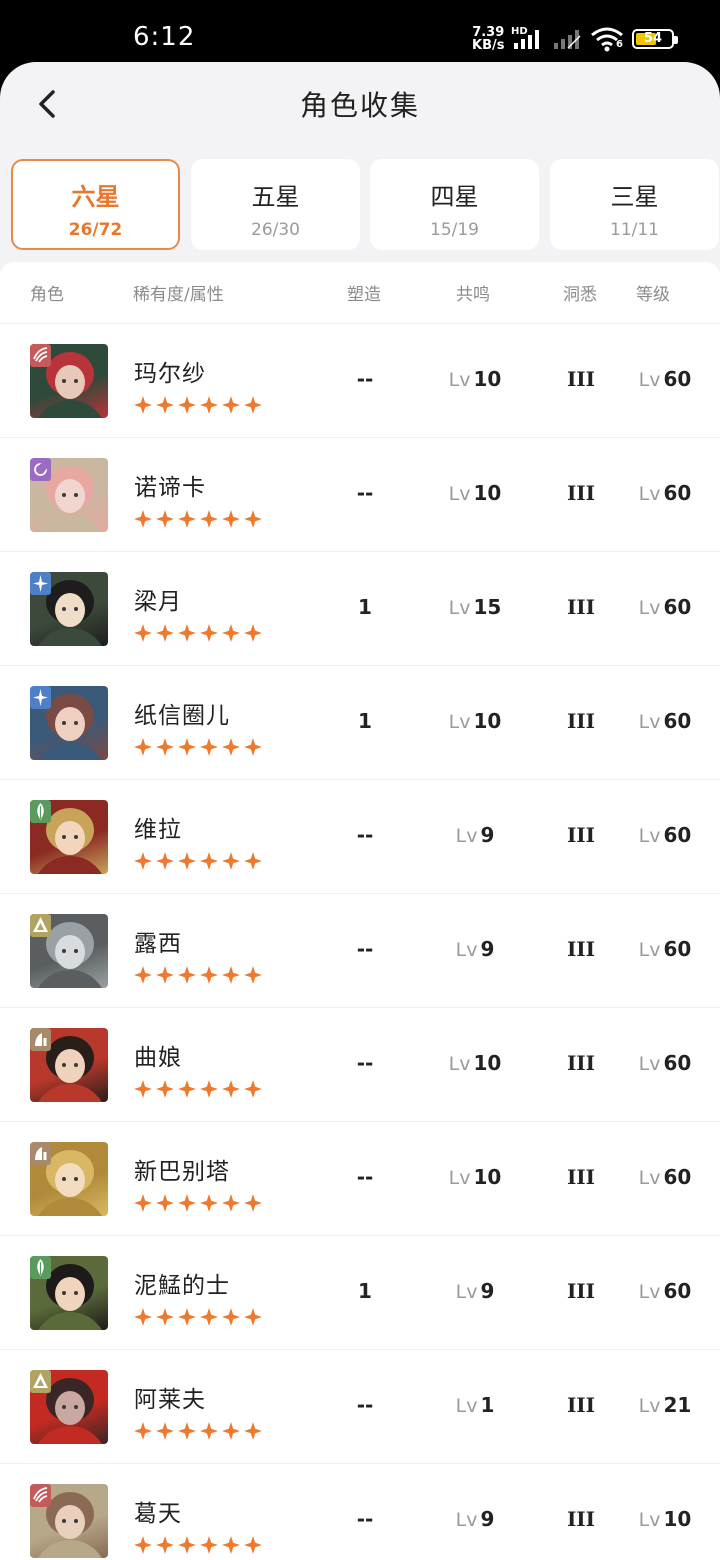  Describe the element at coordinates (653, 38) in the screenshot. I see `battery-level: 54` at that location.